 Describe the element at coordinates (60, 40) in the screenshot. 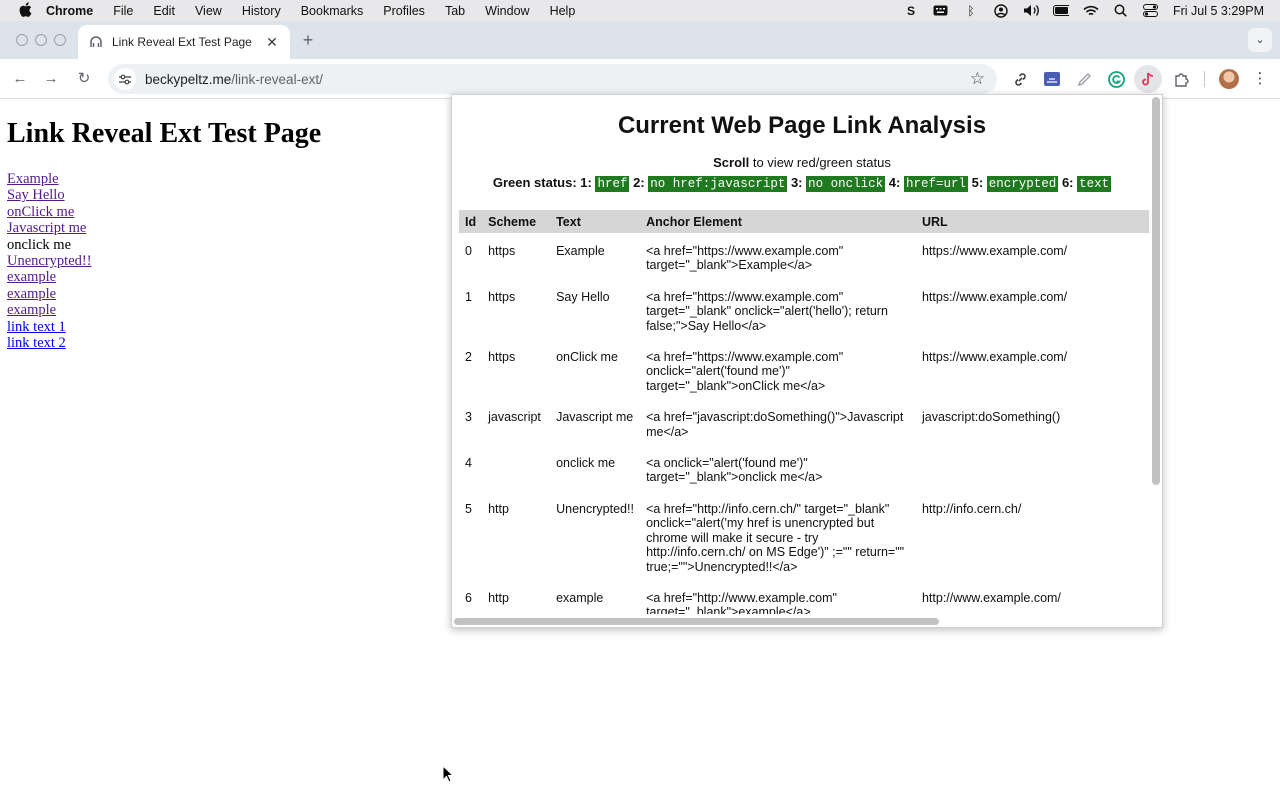

I see `window-zoom-button` at that location.